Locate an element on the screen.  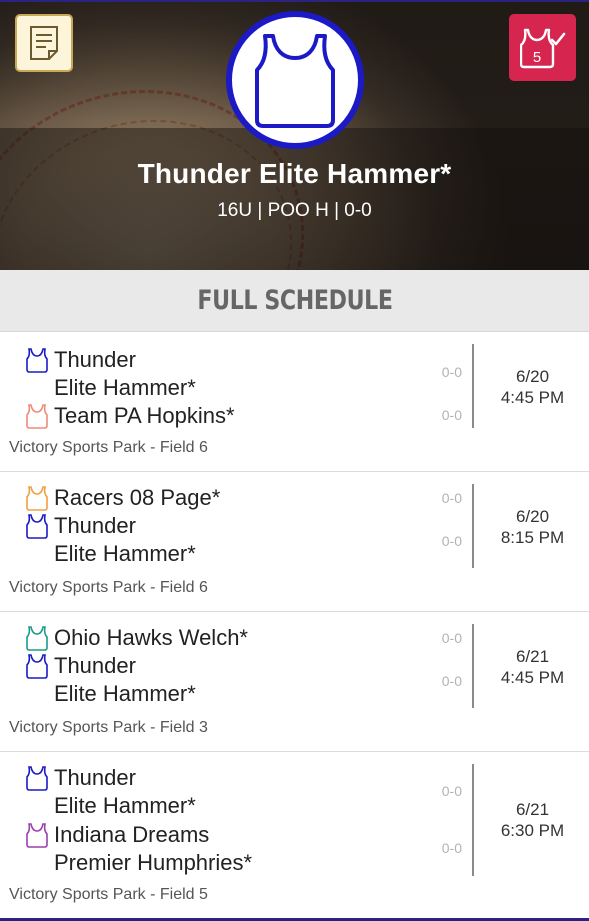
game-venue: Victory Sports Park - Field 5 is located at coordinates (108, 894).